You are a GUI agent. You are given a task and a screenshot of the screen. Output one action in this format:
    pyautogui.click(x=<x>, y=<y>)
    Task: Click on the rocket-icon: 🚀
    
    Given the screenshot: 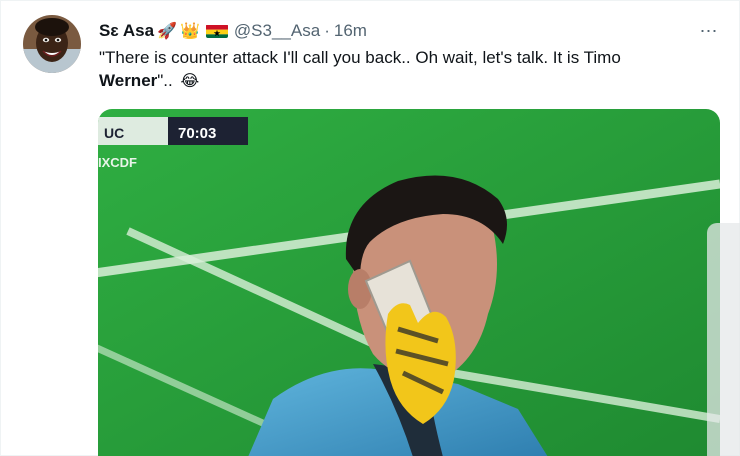 What is the action you would take?
    pyautogui.click(x=167, y=30)
    